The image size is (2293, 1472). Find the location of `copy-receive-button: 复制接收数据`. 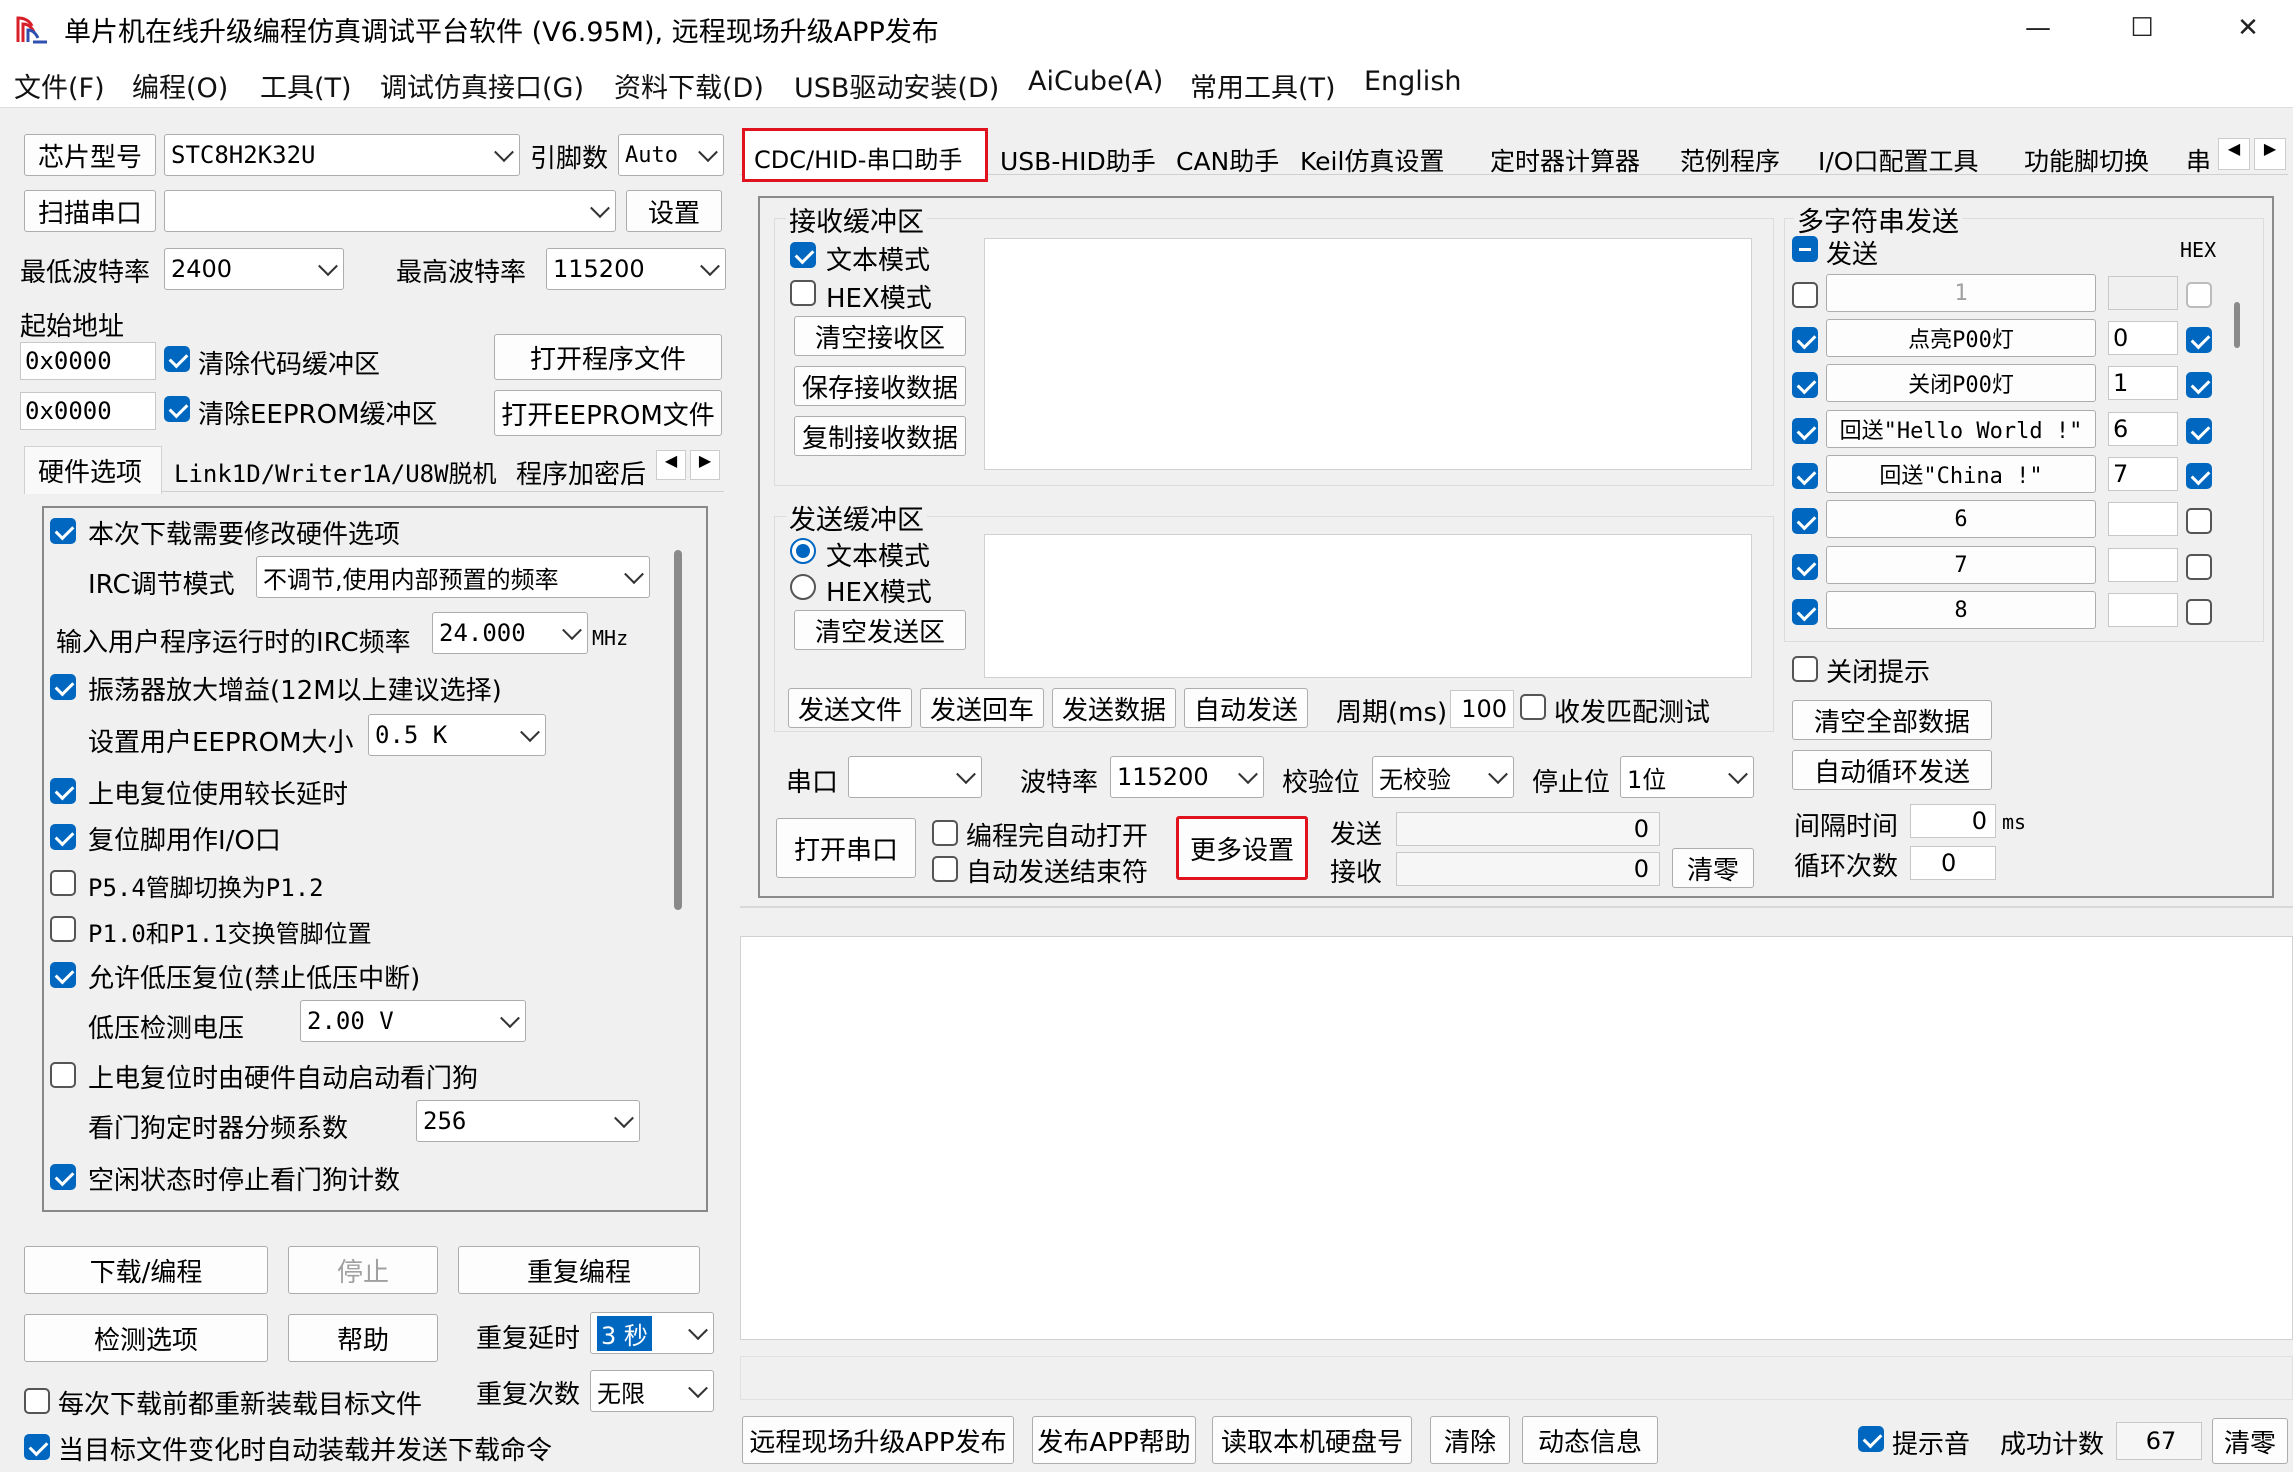

copy-receive-button: 复制接收数据 is located at coordinates (880, 436).